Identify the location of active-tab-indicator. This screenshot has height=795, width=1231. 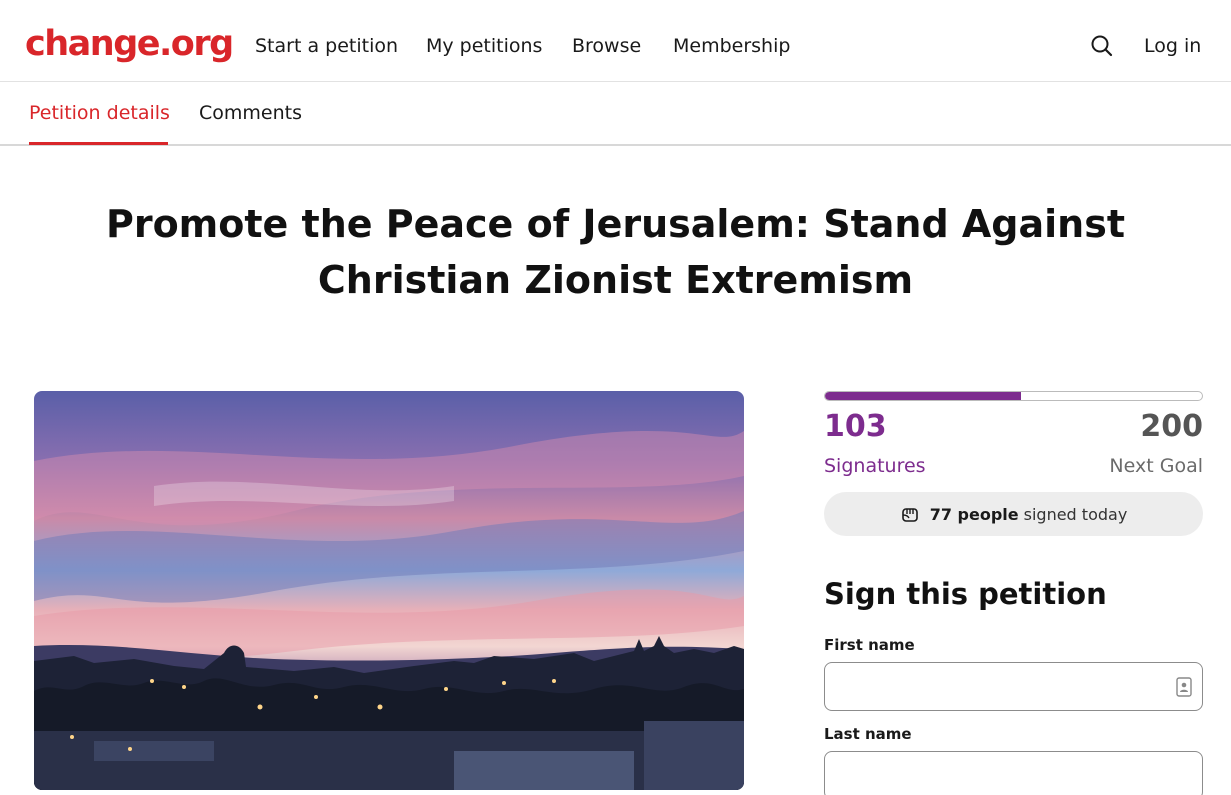
(98, 143).